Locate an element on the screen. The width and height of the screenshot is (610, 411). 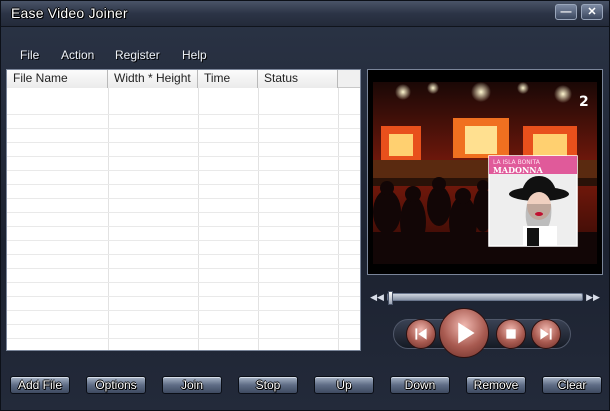
fast-forward-button: ▶▶ is located at coordinates (593, 297).